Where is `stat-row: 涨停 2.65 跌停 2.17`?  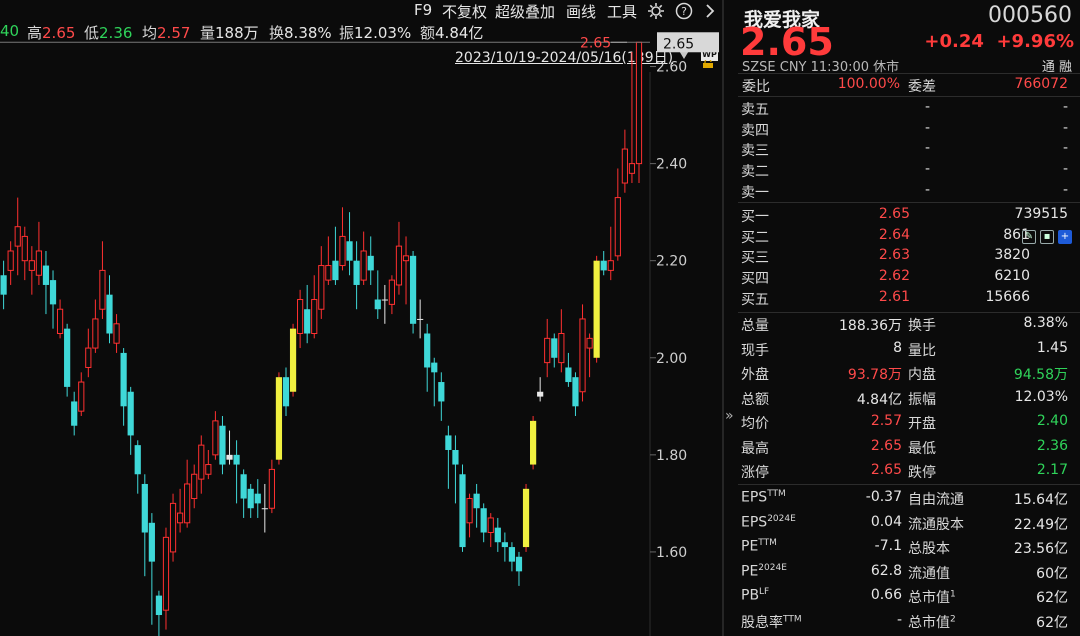 stat-row: 涨停 2.65 跌停 2.17 is located at coordinates (909, 471).